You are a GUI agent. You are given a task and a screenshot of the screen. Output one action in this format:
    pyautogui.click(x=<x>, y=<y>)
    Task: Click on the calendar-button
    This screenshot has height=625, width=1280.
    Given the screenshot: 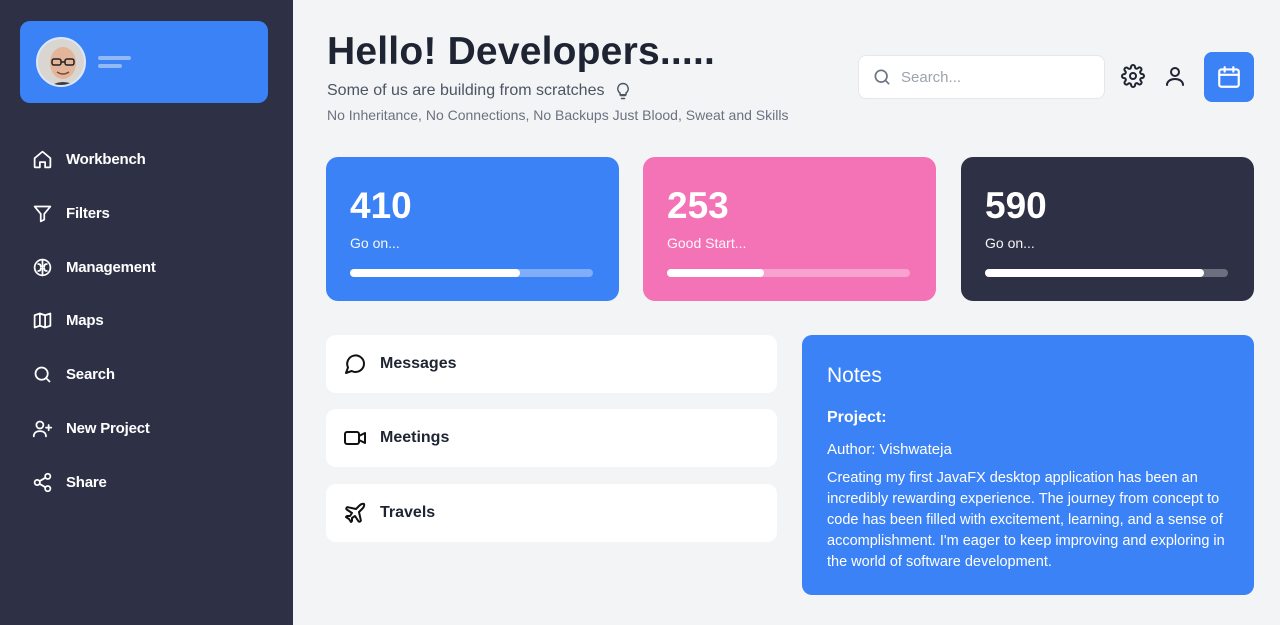 What is the action you would take?
    pyautogui.click(x=1229, y=77)
    